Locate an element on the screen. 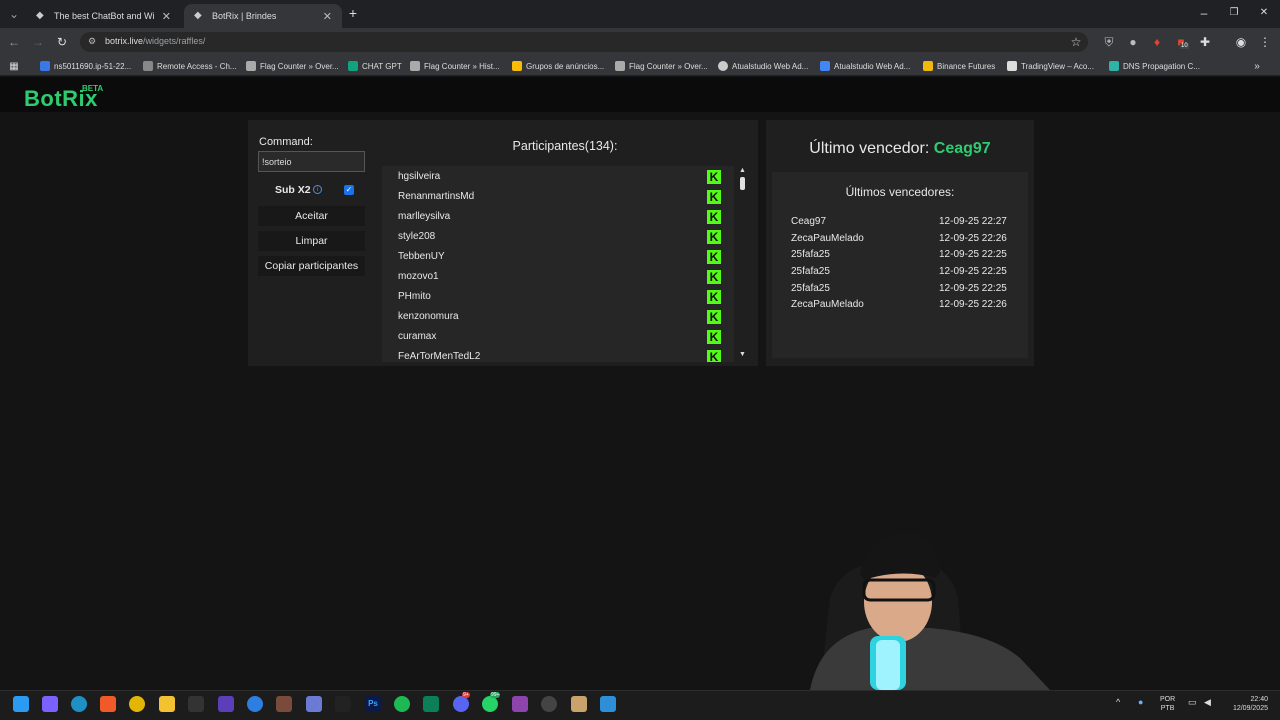 Image resolution: width=1280 pixels, height=720 pixels. sub-x2-checkbox: ✓ is located at coordinates (349, 190).